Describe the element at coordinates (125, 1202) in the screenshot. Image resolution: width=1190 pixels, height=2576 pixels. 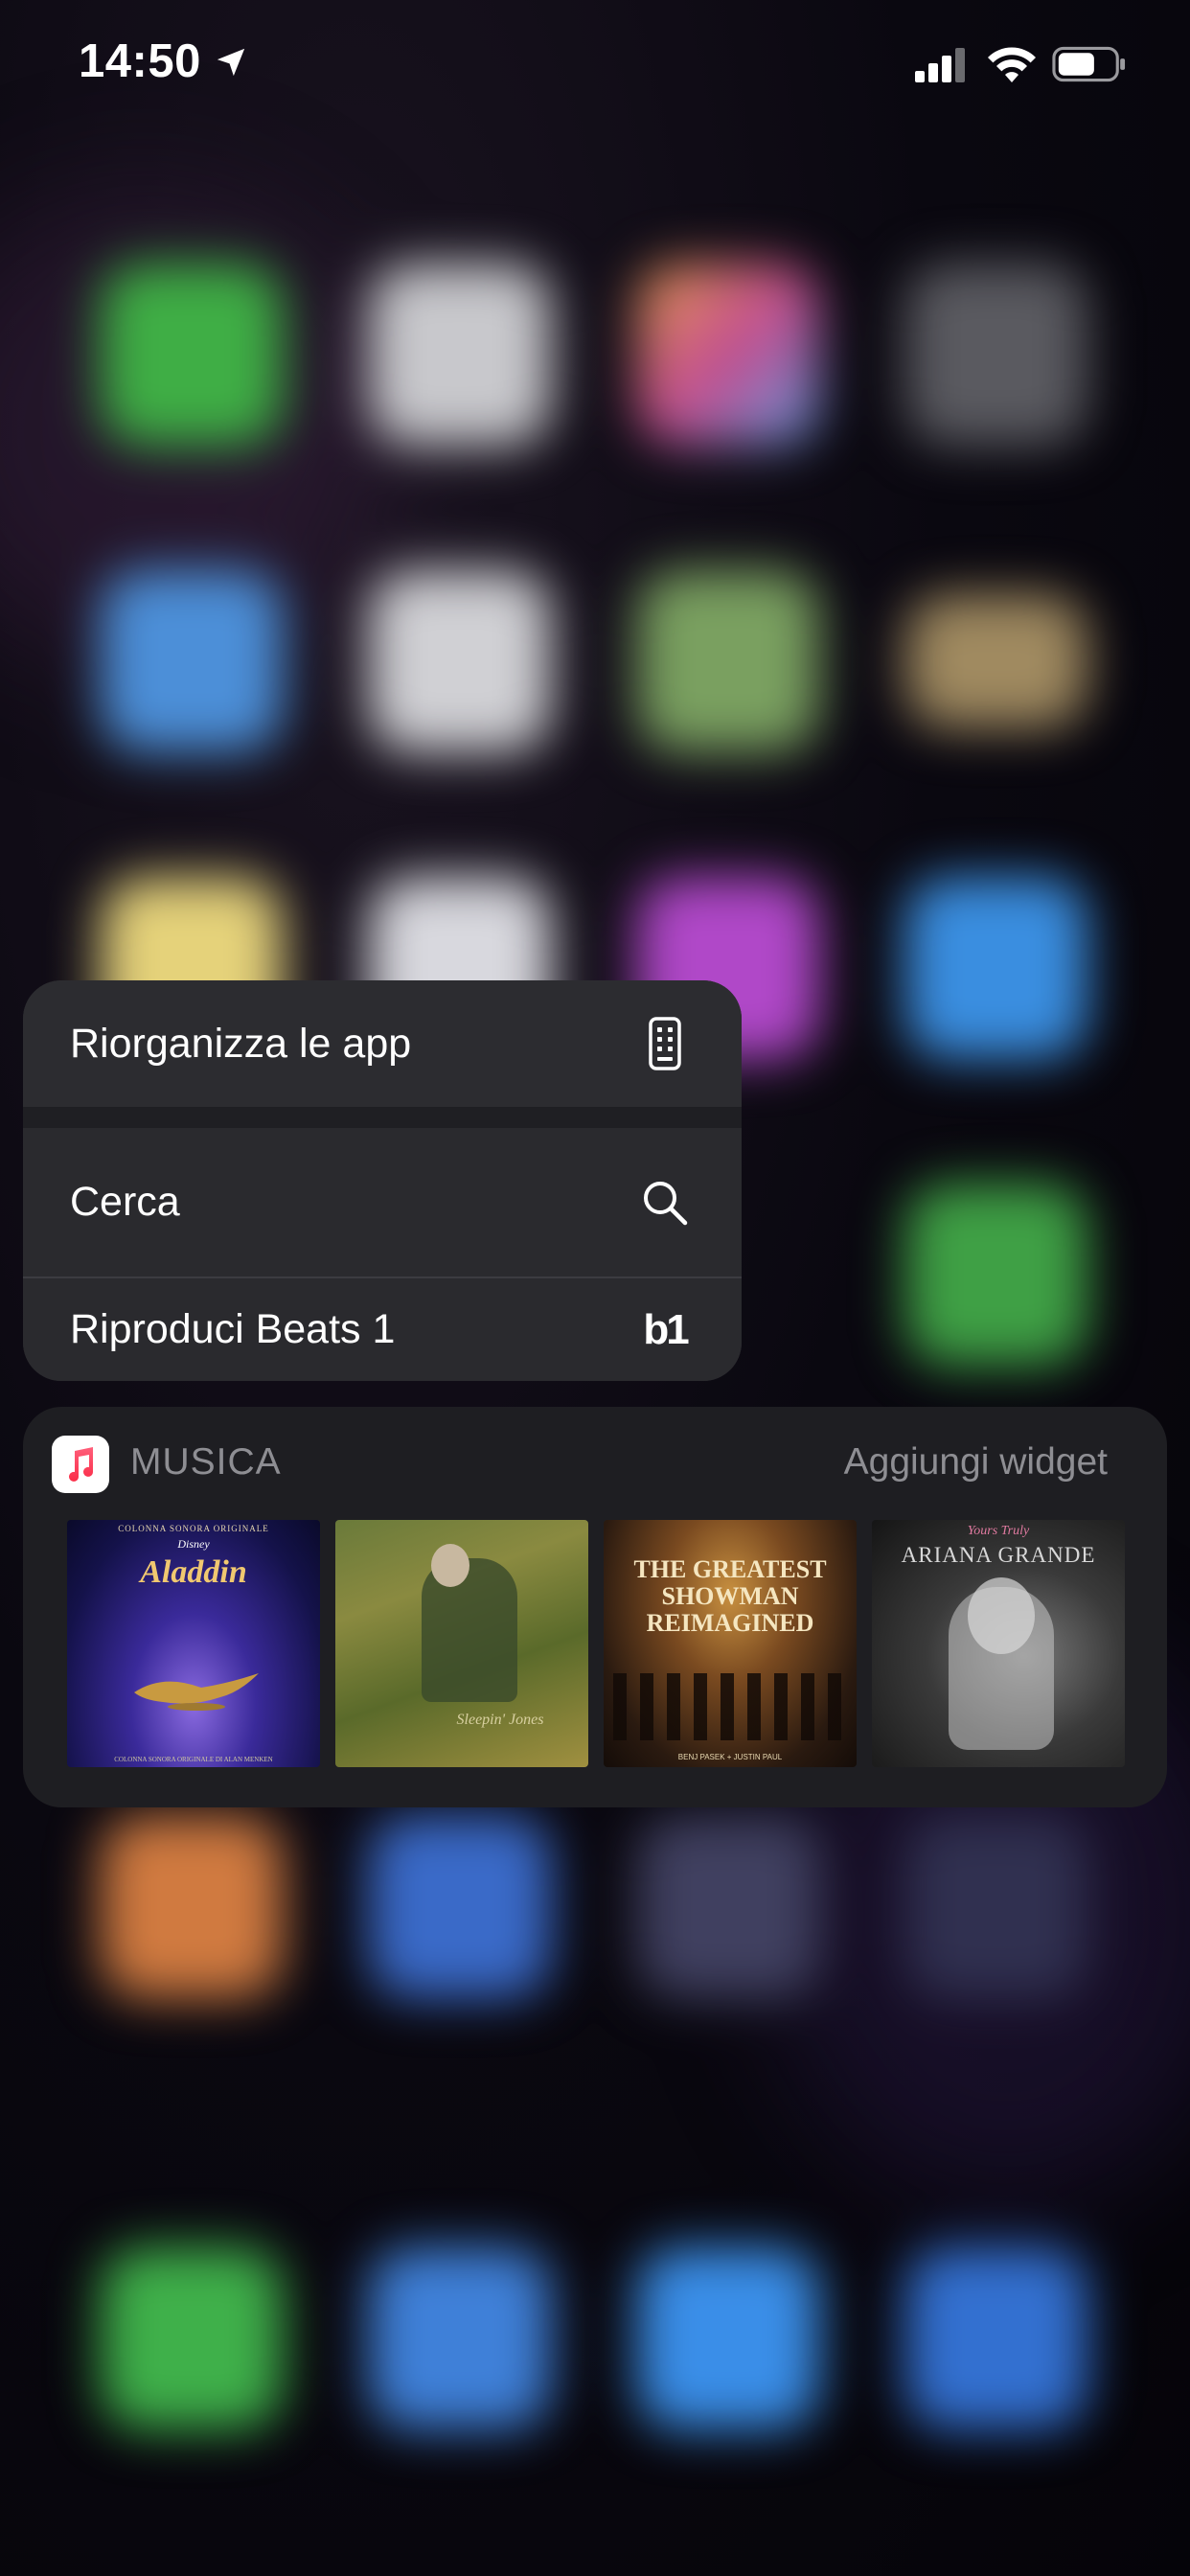
I see `quick-action-label: Cerca` at that location.